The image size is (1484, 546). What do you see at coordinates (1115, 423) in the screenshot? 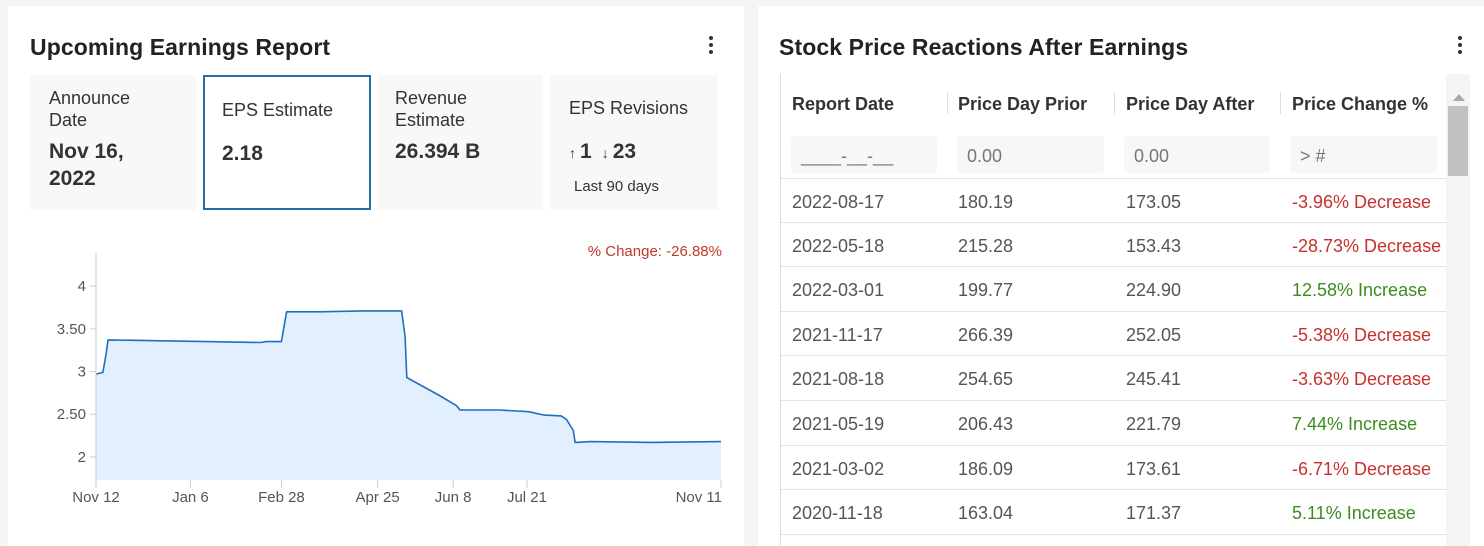
I see `table-row: 2021-05-19 206.43 221.79 7.44% Increase` at bounding box center [1115, 423].